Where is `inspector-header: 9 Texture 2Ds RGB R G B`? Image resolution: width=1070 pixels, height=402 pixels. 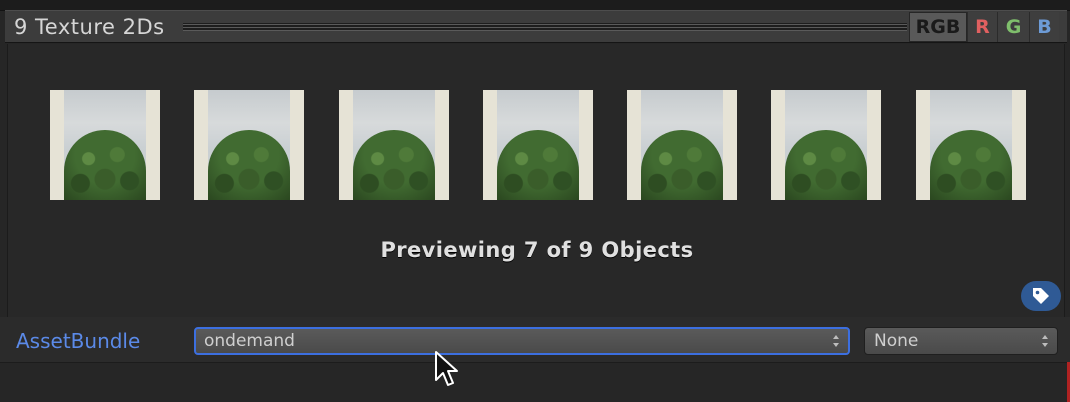
inspector-header: 9 Texture 2Ds RGB R G B is located at coordinates (536, 26).